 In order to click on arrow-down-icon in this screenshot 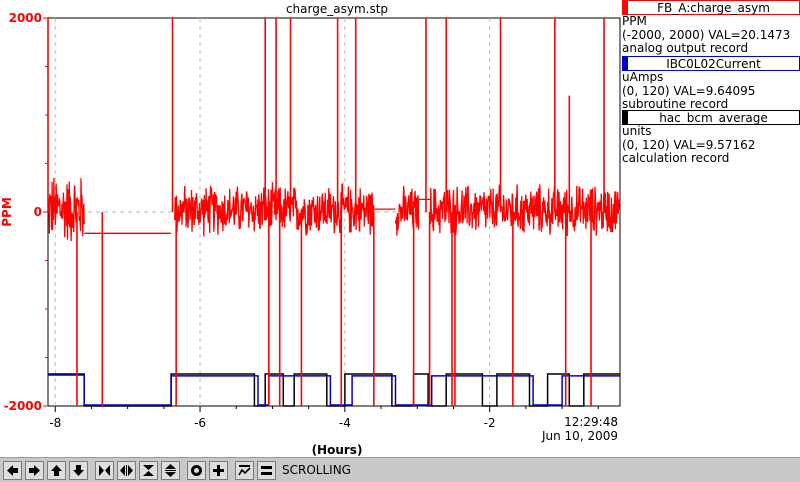, I will do `click(78, 470)`.